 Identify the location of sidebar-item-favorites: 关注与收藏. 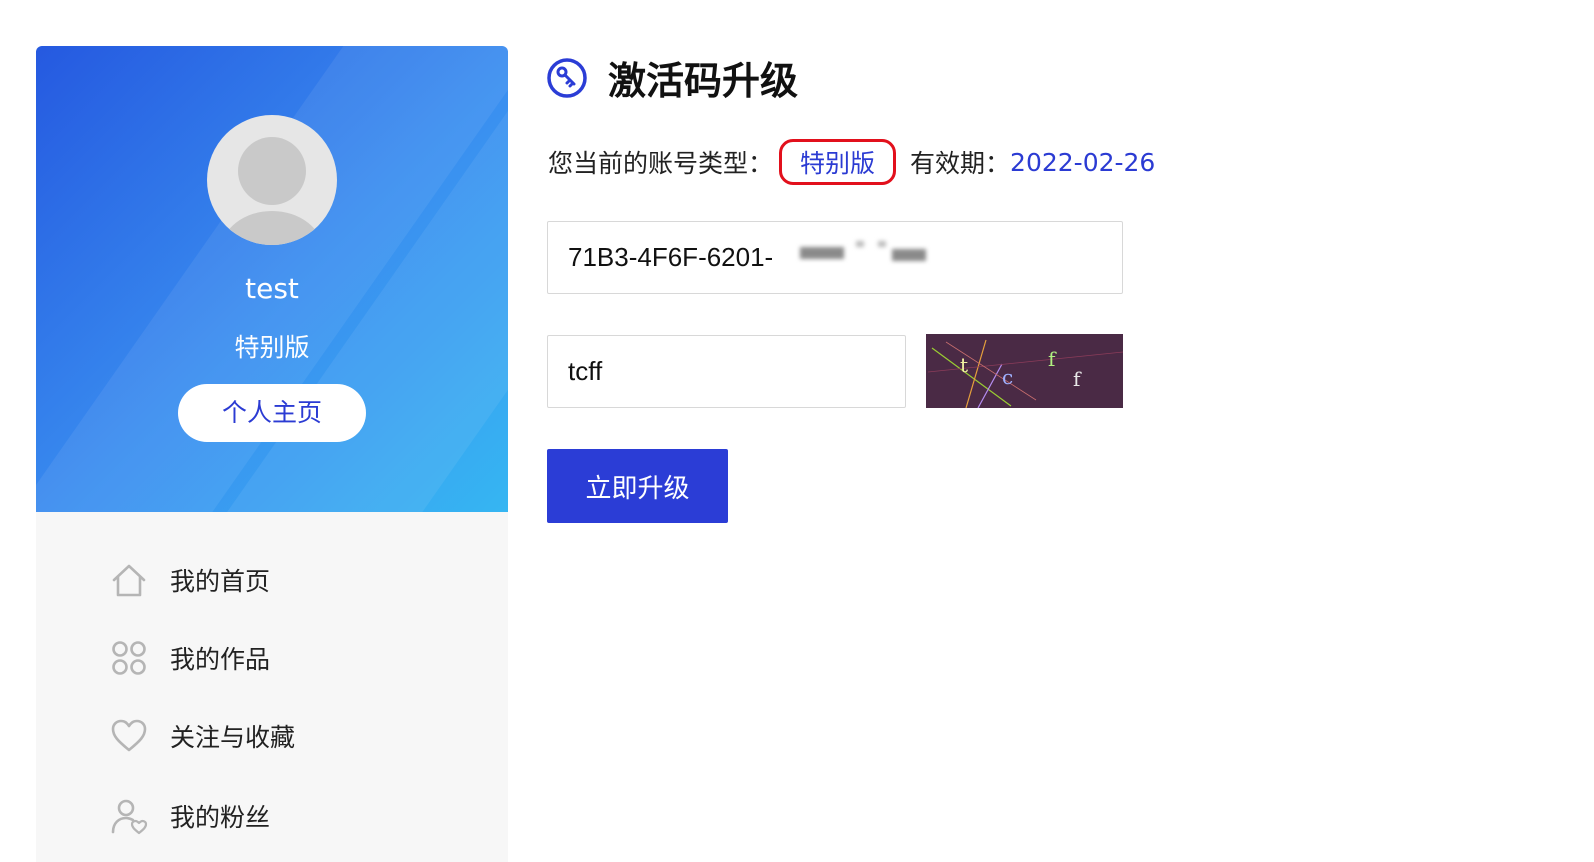
(202, 736).